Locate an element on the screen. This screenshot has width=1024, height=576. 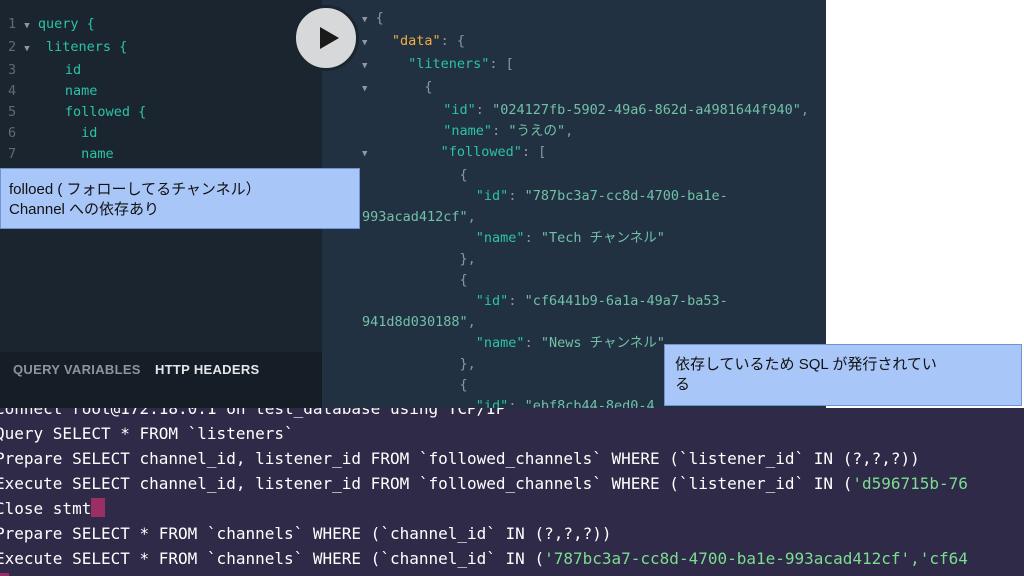
line-number: 5 is located at coordinates (12, 112).